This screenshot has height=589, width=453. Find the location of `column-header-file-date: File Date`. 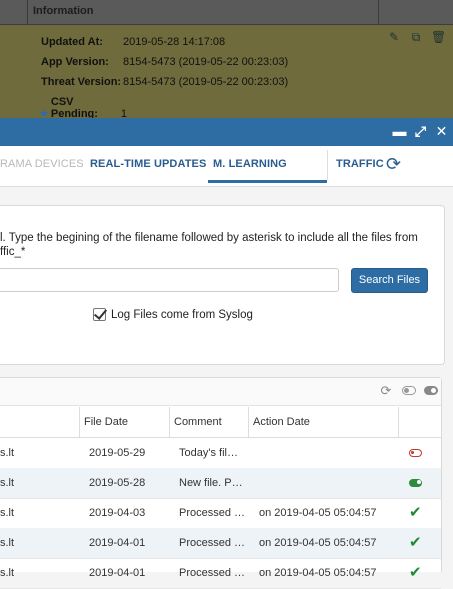

column-header-file-date: File Date is located at coordinates (106, 422).